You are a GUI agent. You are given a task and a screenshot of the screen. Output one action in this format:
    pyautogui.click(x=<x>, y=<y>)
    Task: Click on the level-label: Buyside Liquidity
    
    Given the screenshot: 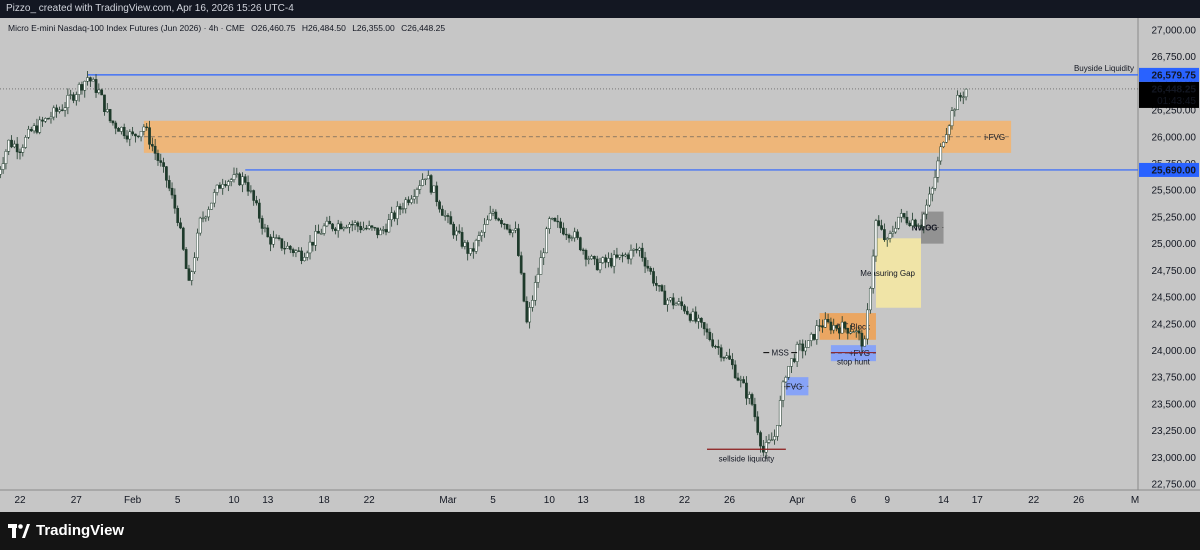 What is the action you would take?
    pyautogui.click(x=1104, y=68)
    